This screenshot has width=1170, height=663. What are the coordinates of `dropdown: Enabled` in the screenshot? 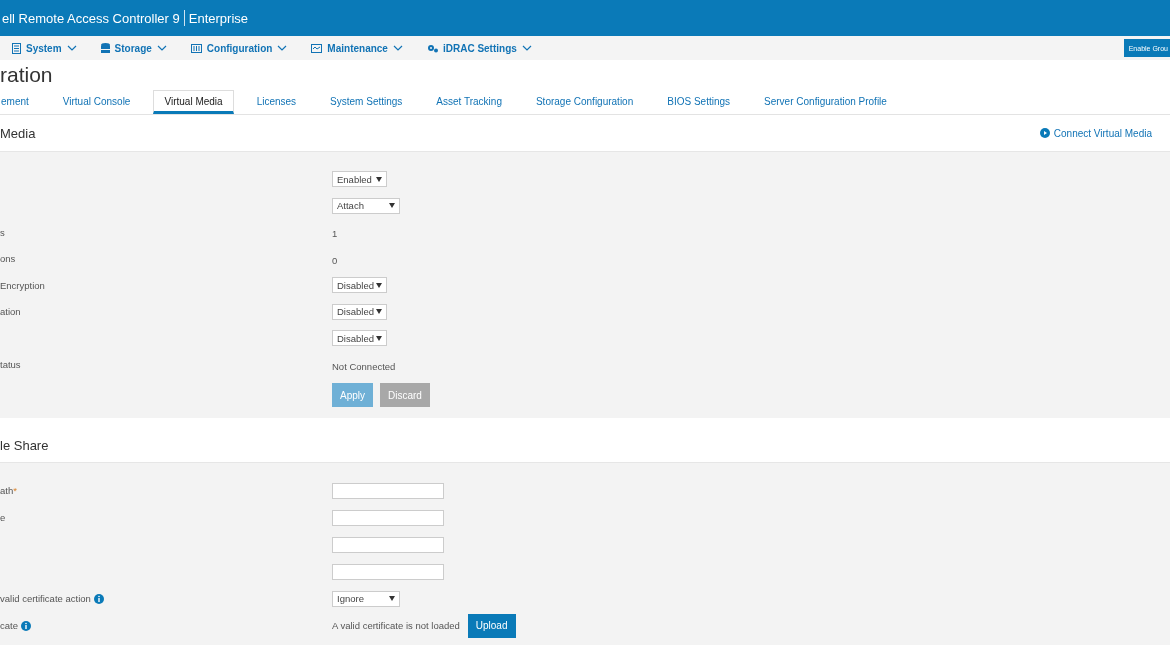 It's located at (359, 179).